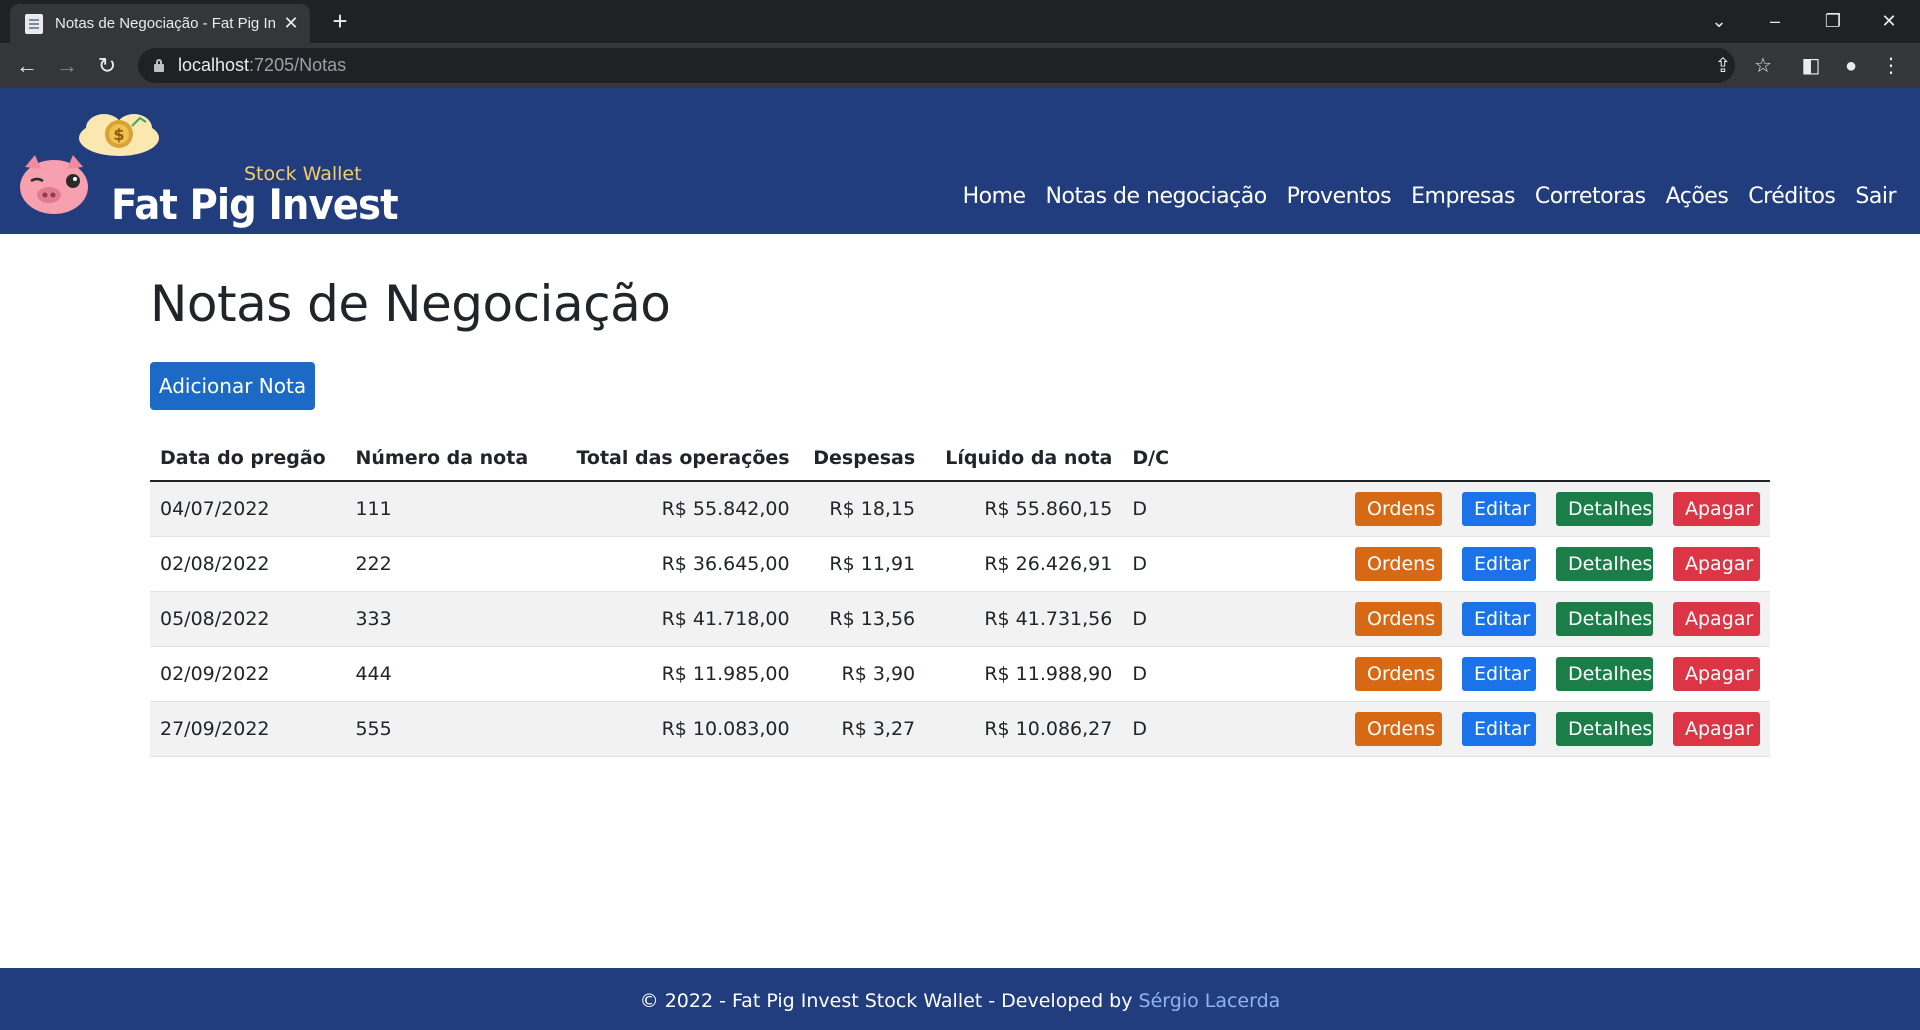 The height and width of the screenshot is (1030, 1920). Describe the element at coordinates (1763, 66) in the screenshot. I see `bookmark-star-icon: ☆` at that location.